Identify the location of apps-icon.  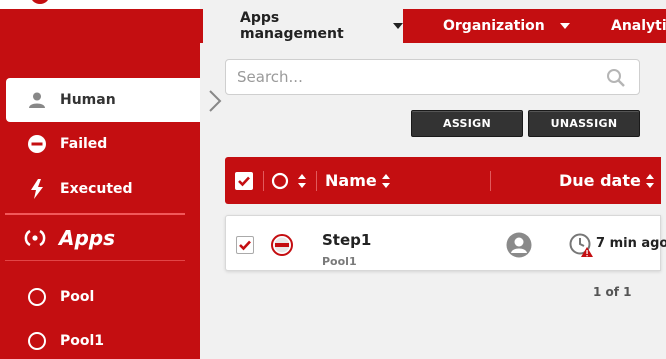
(35, 238).